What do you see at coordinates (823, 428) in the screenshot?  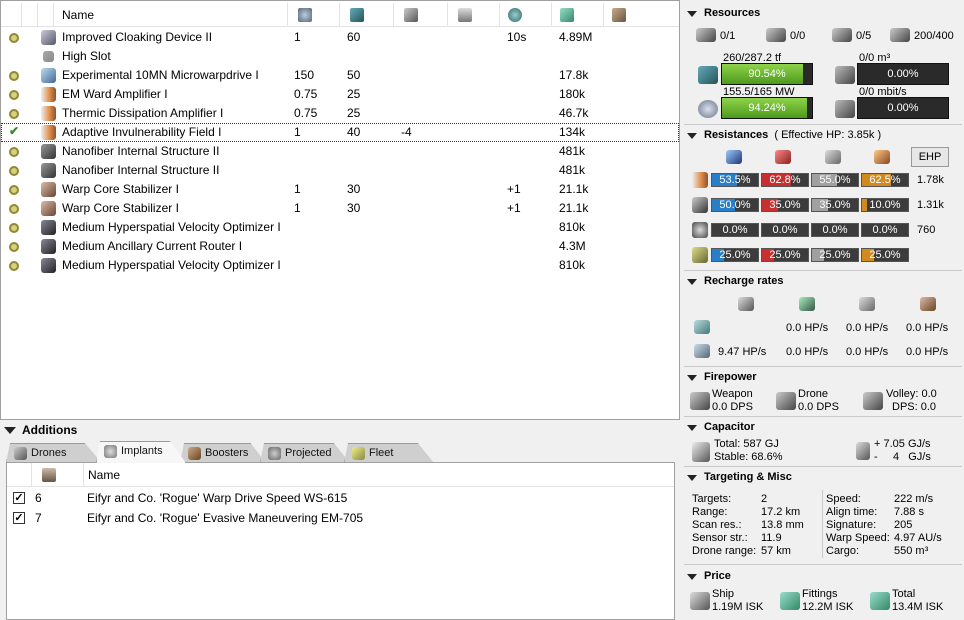 I see `capacitor-header: Capacitor` at bounding box center [823, 428].